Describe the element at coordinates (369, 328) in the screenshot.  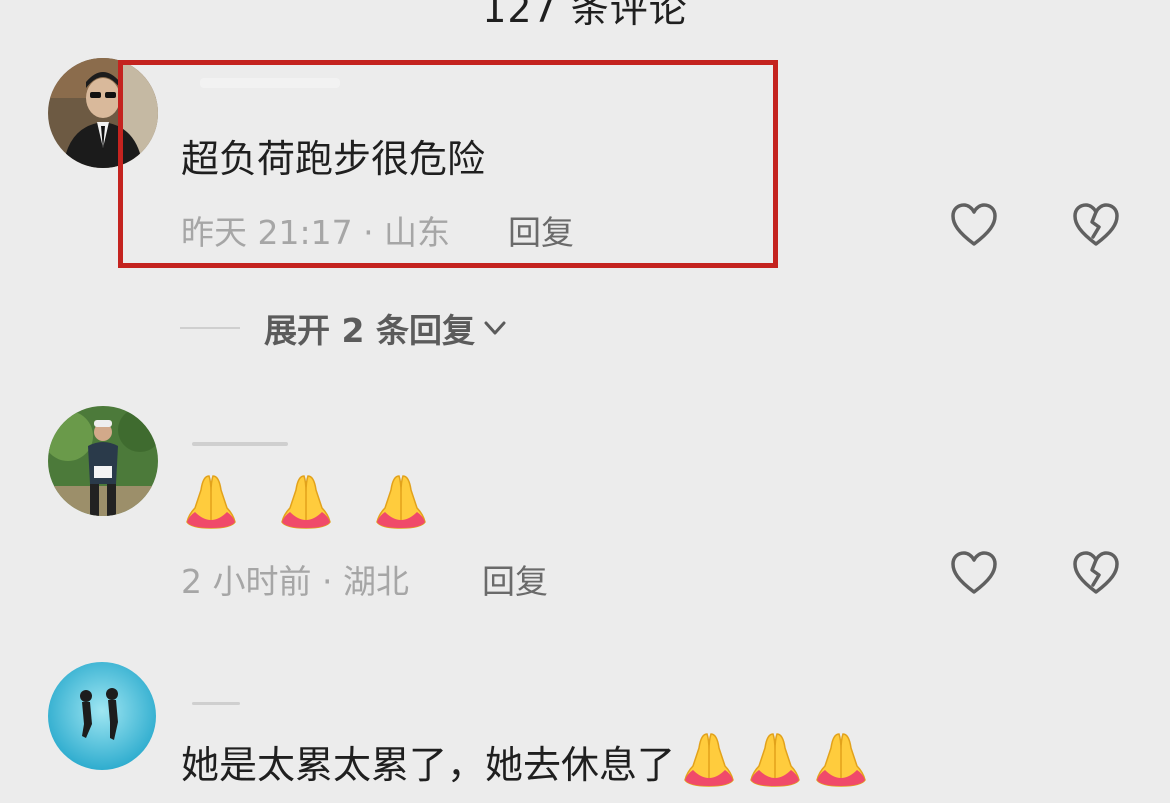
I see `expand-replies-button: 展开 2 条回复` at that location.